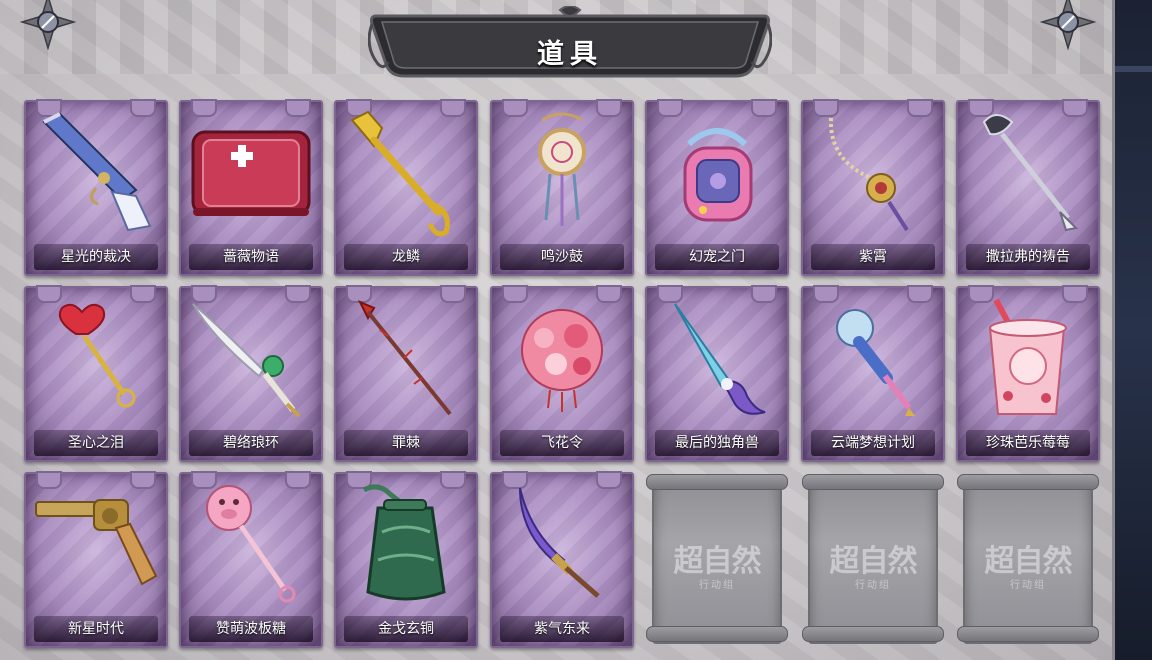  I want to click on jade-blade-icon, so click(246, 360).